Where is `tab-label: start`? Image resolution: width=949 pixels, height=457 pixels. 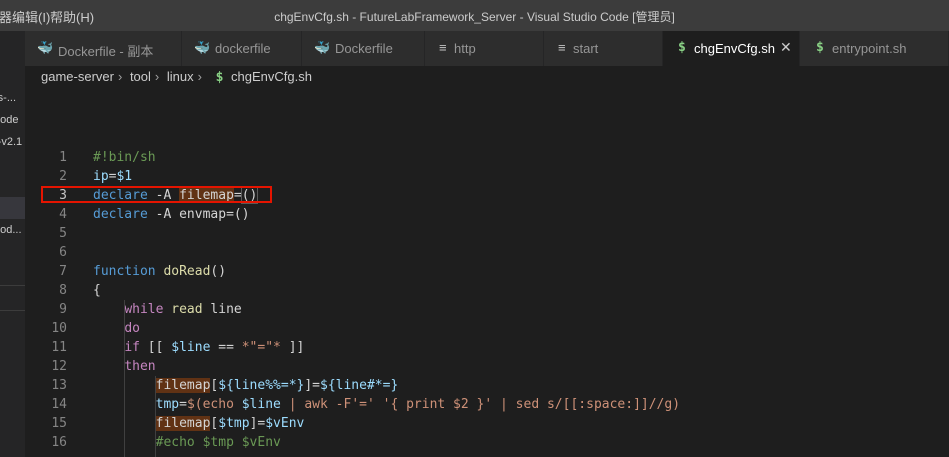
tab-label: start is located at coordinates (586, 48).